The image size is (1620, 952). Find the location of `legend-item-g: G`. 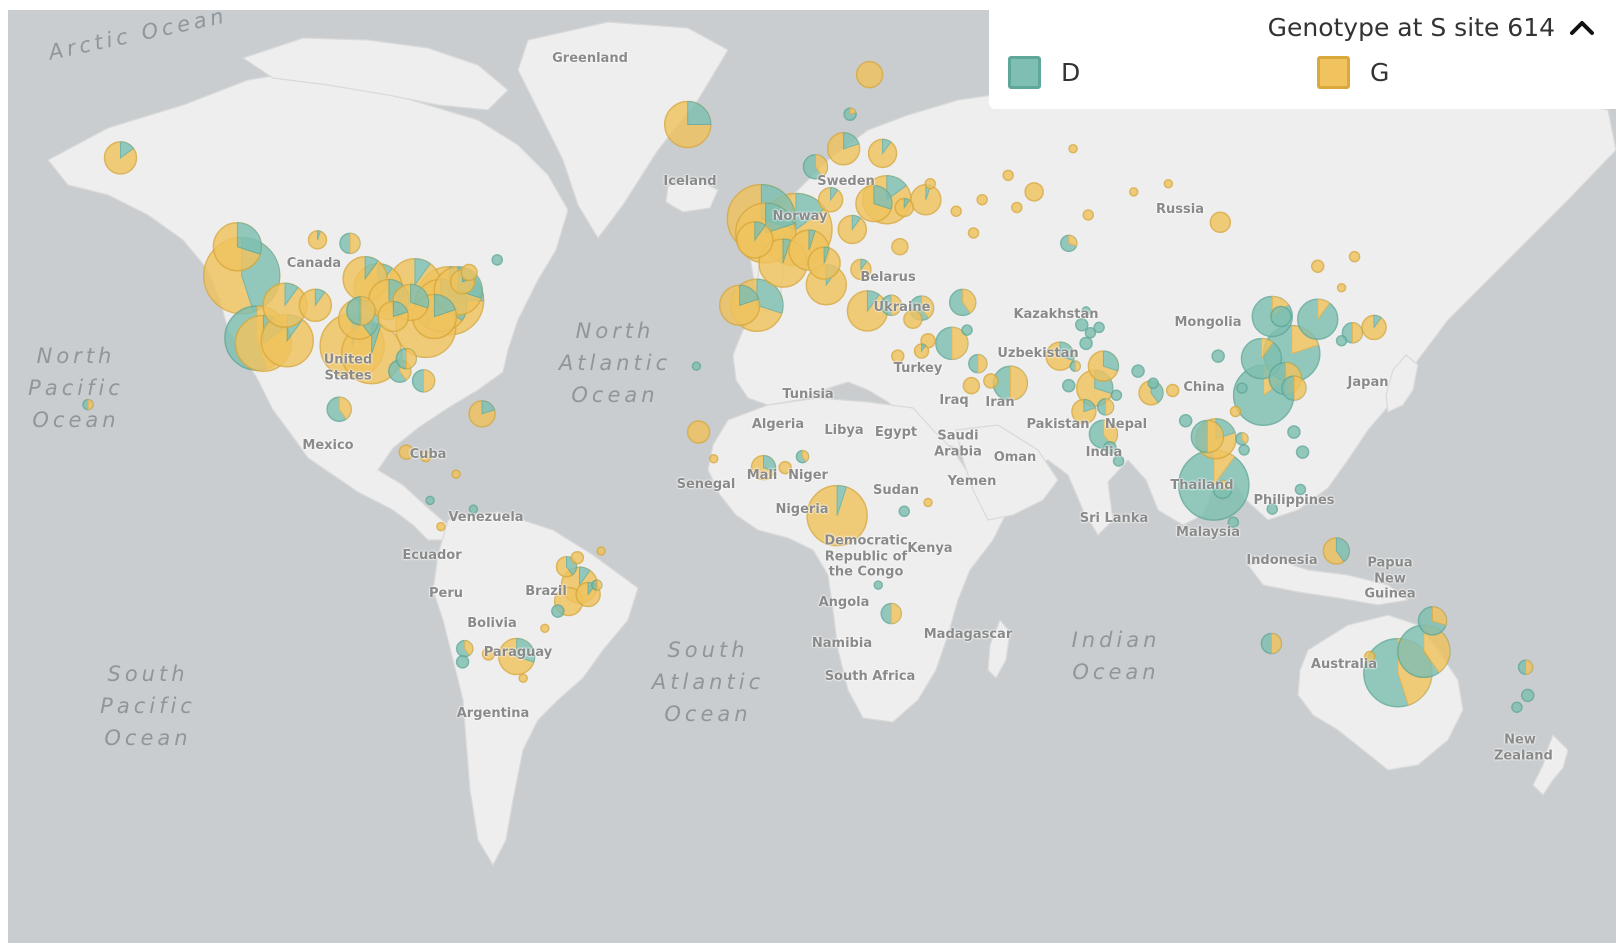

legend-item-g: G is located at coordinates (1353, 72).